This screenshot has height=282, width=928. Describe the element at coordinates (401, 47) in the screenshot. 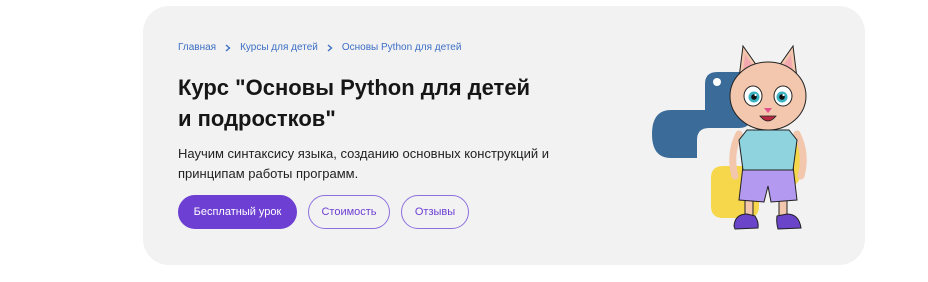

I see `breadcrumb-current: Основы Python для детей` at that location.